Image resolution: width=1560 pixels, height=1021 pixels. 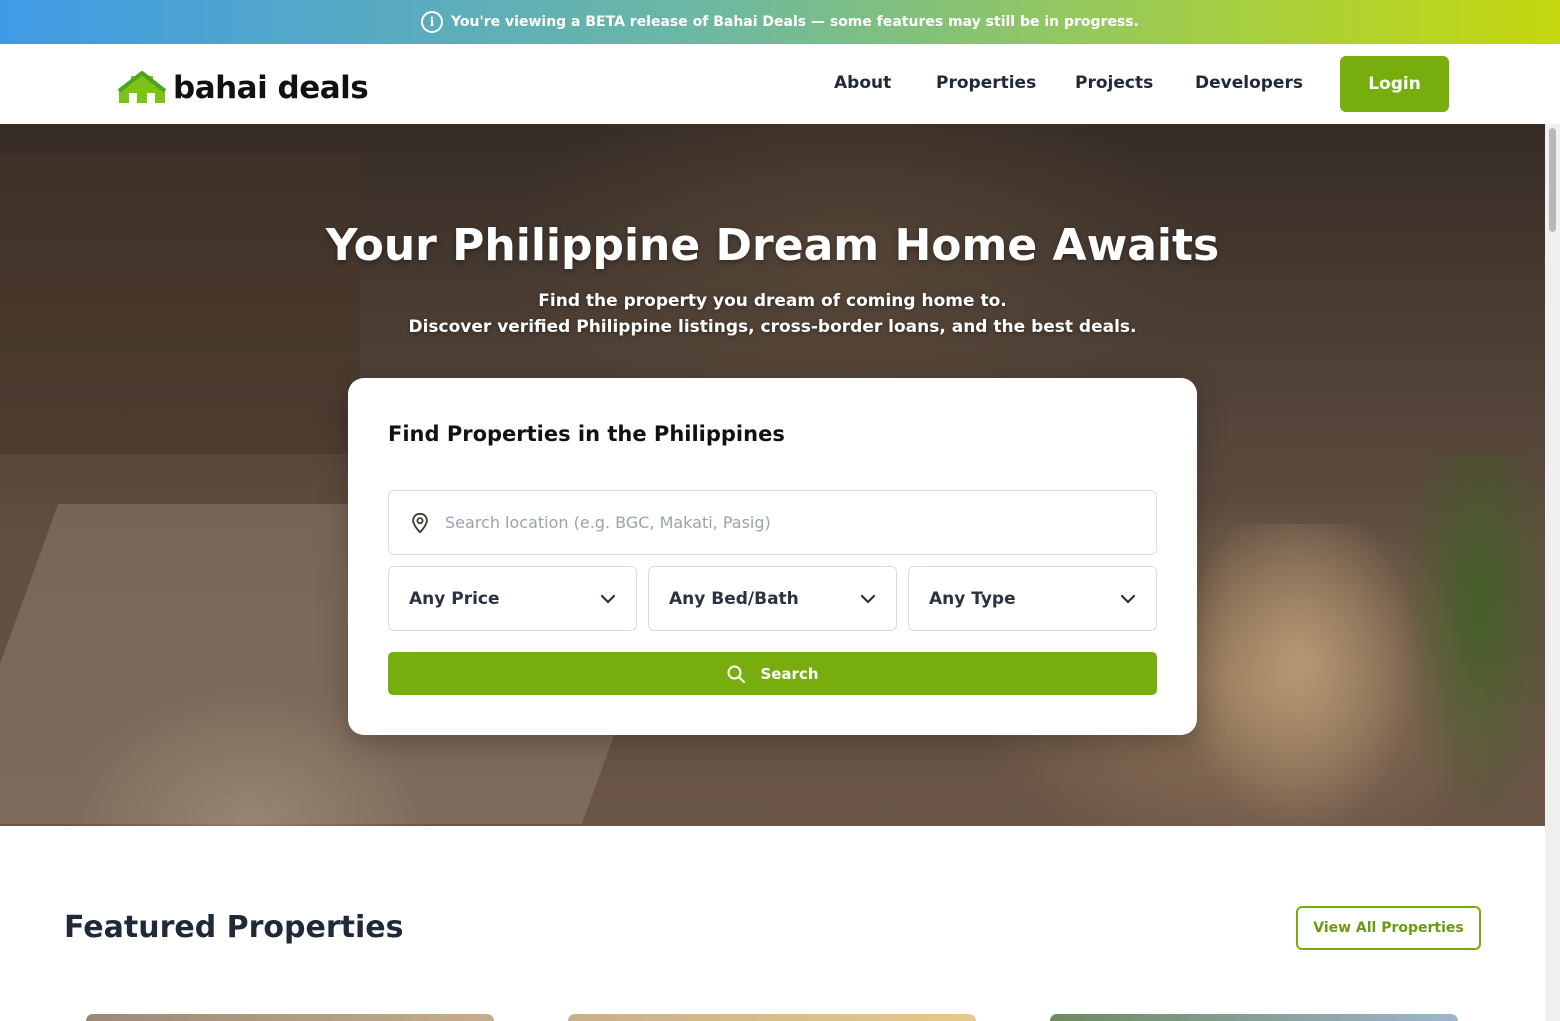 I want to click on bed-bath-select-label: Any Bed/Bath, so click(x=734, y=598).